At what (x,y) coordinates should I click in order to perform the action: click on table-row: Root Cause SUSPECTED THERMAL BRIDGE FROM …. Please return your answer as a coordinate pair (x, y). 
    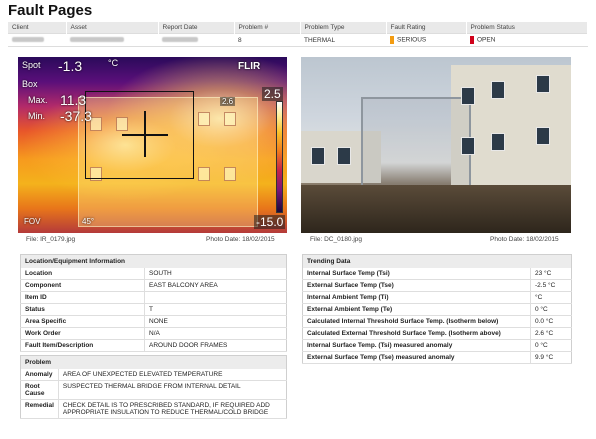
    Looking at the image, I should click on (153, 390).